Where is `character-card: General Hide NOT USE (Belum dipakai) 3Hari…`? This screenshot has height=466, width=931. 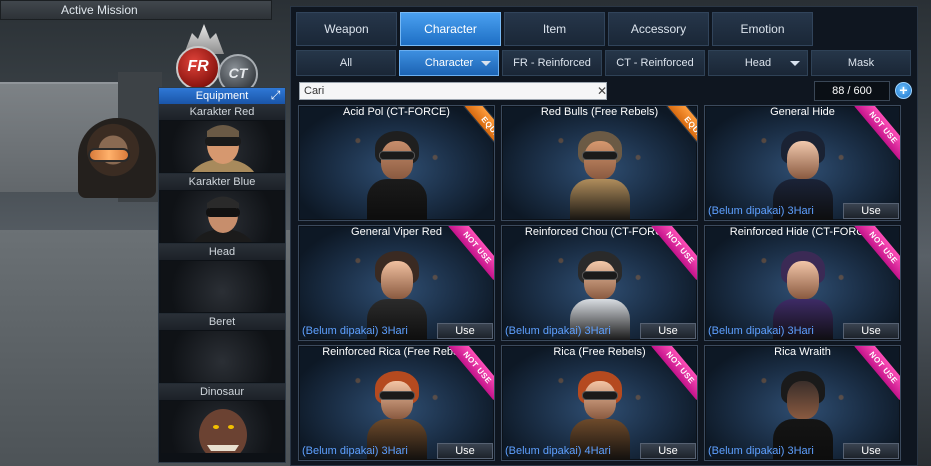
character-card: General Hide NOT USE (Belum dipakai) 3Hari… is located at coordinates (802, 163).